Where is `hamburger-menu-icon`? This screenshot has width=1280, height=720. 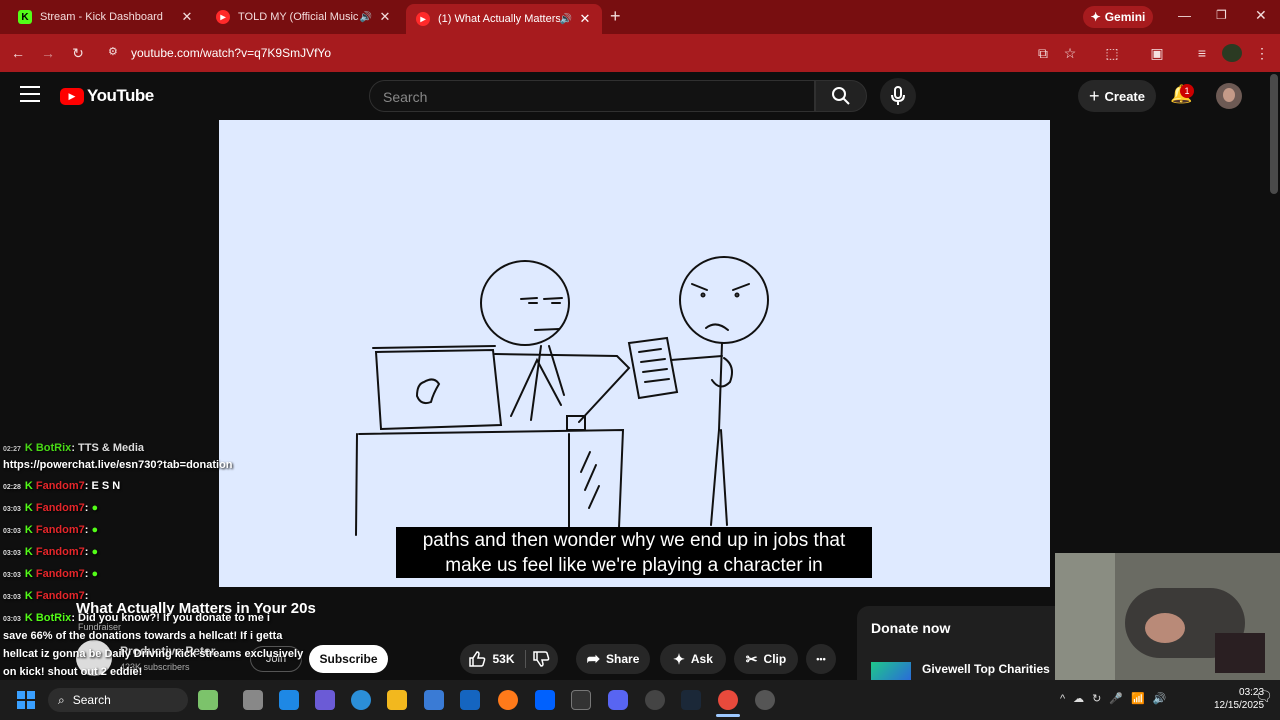
hamburger-menu-icon is located at coordinates (30, 94).